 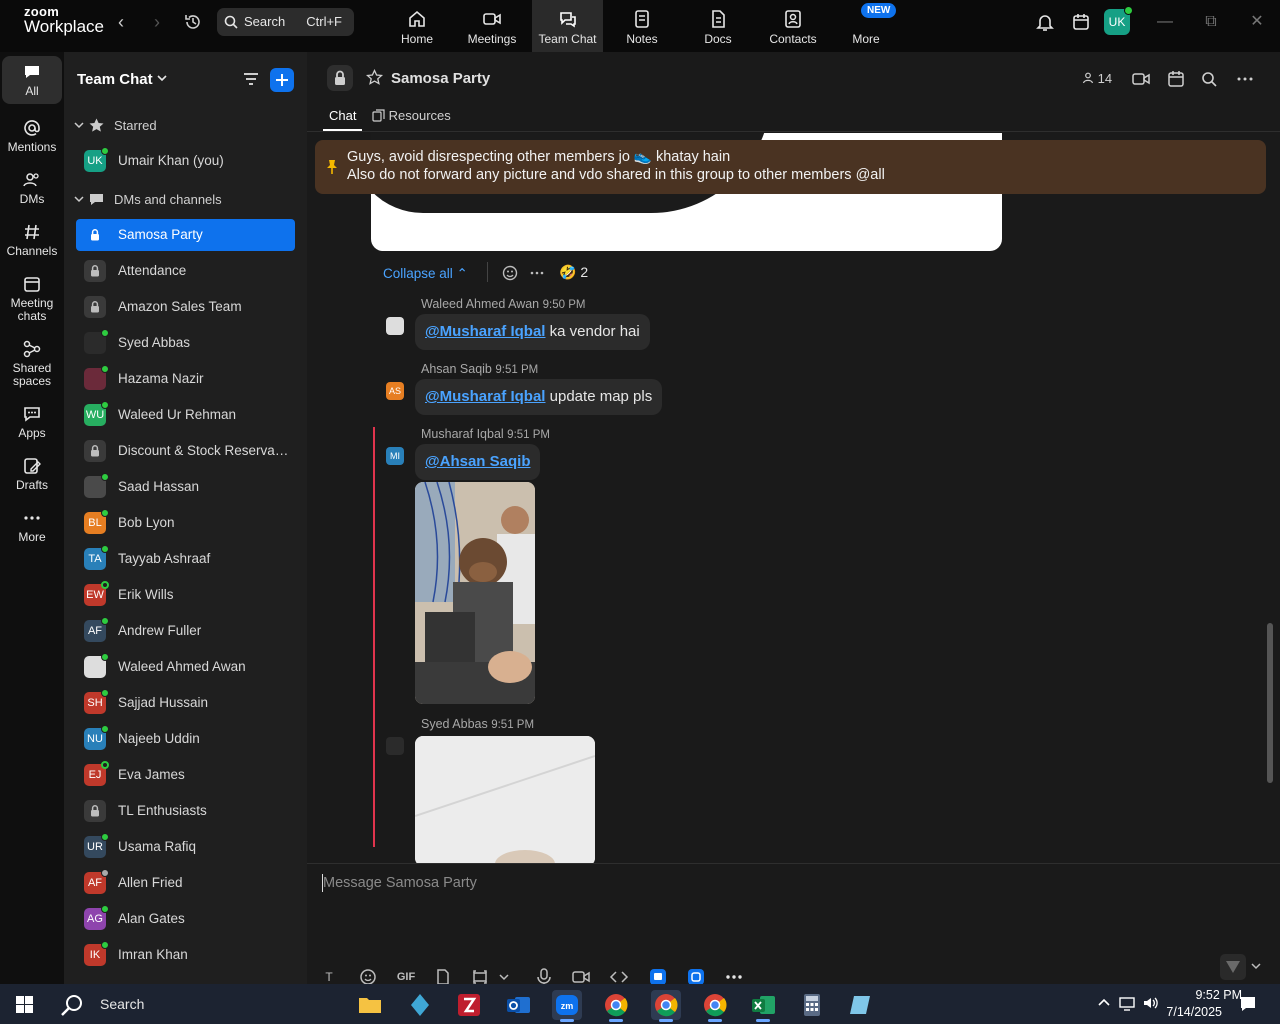 I want to click on sidebar-item: Samosa Party, so click(x=185, y=235).